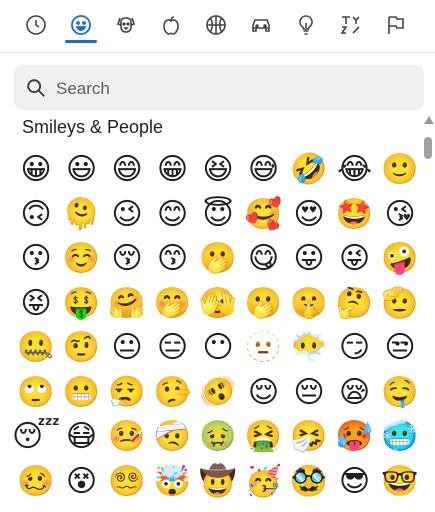 This screenshot has width=435, height=512. What do you see at coordinates (309, 170) in the screenshot?
I see `emoji-button: 🤣` at bounding box center [309, 170].